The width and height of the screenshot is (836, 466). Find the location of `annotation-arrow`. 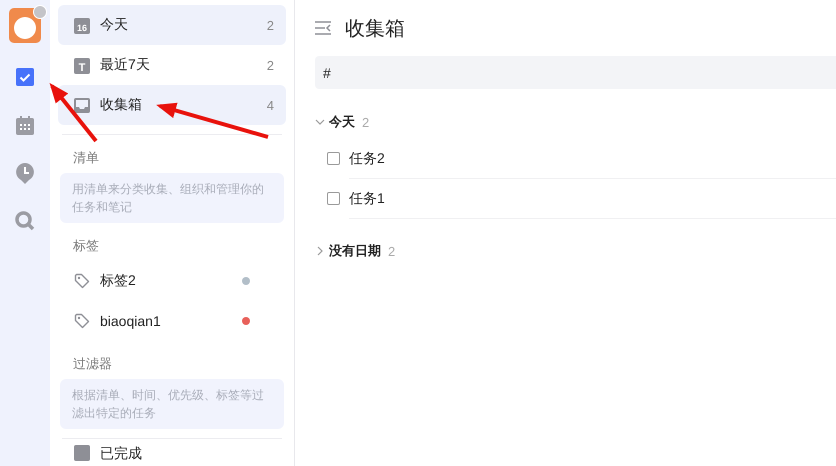

annotation-arrow is located at coordinates (74, 112).